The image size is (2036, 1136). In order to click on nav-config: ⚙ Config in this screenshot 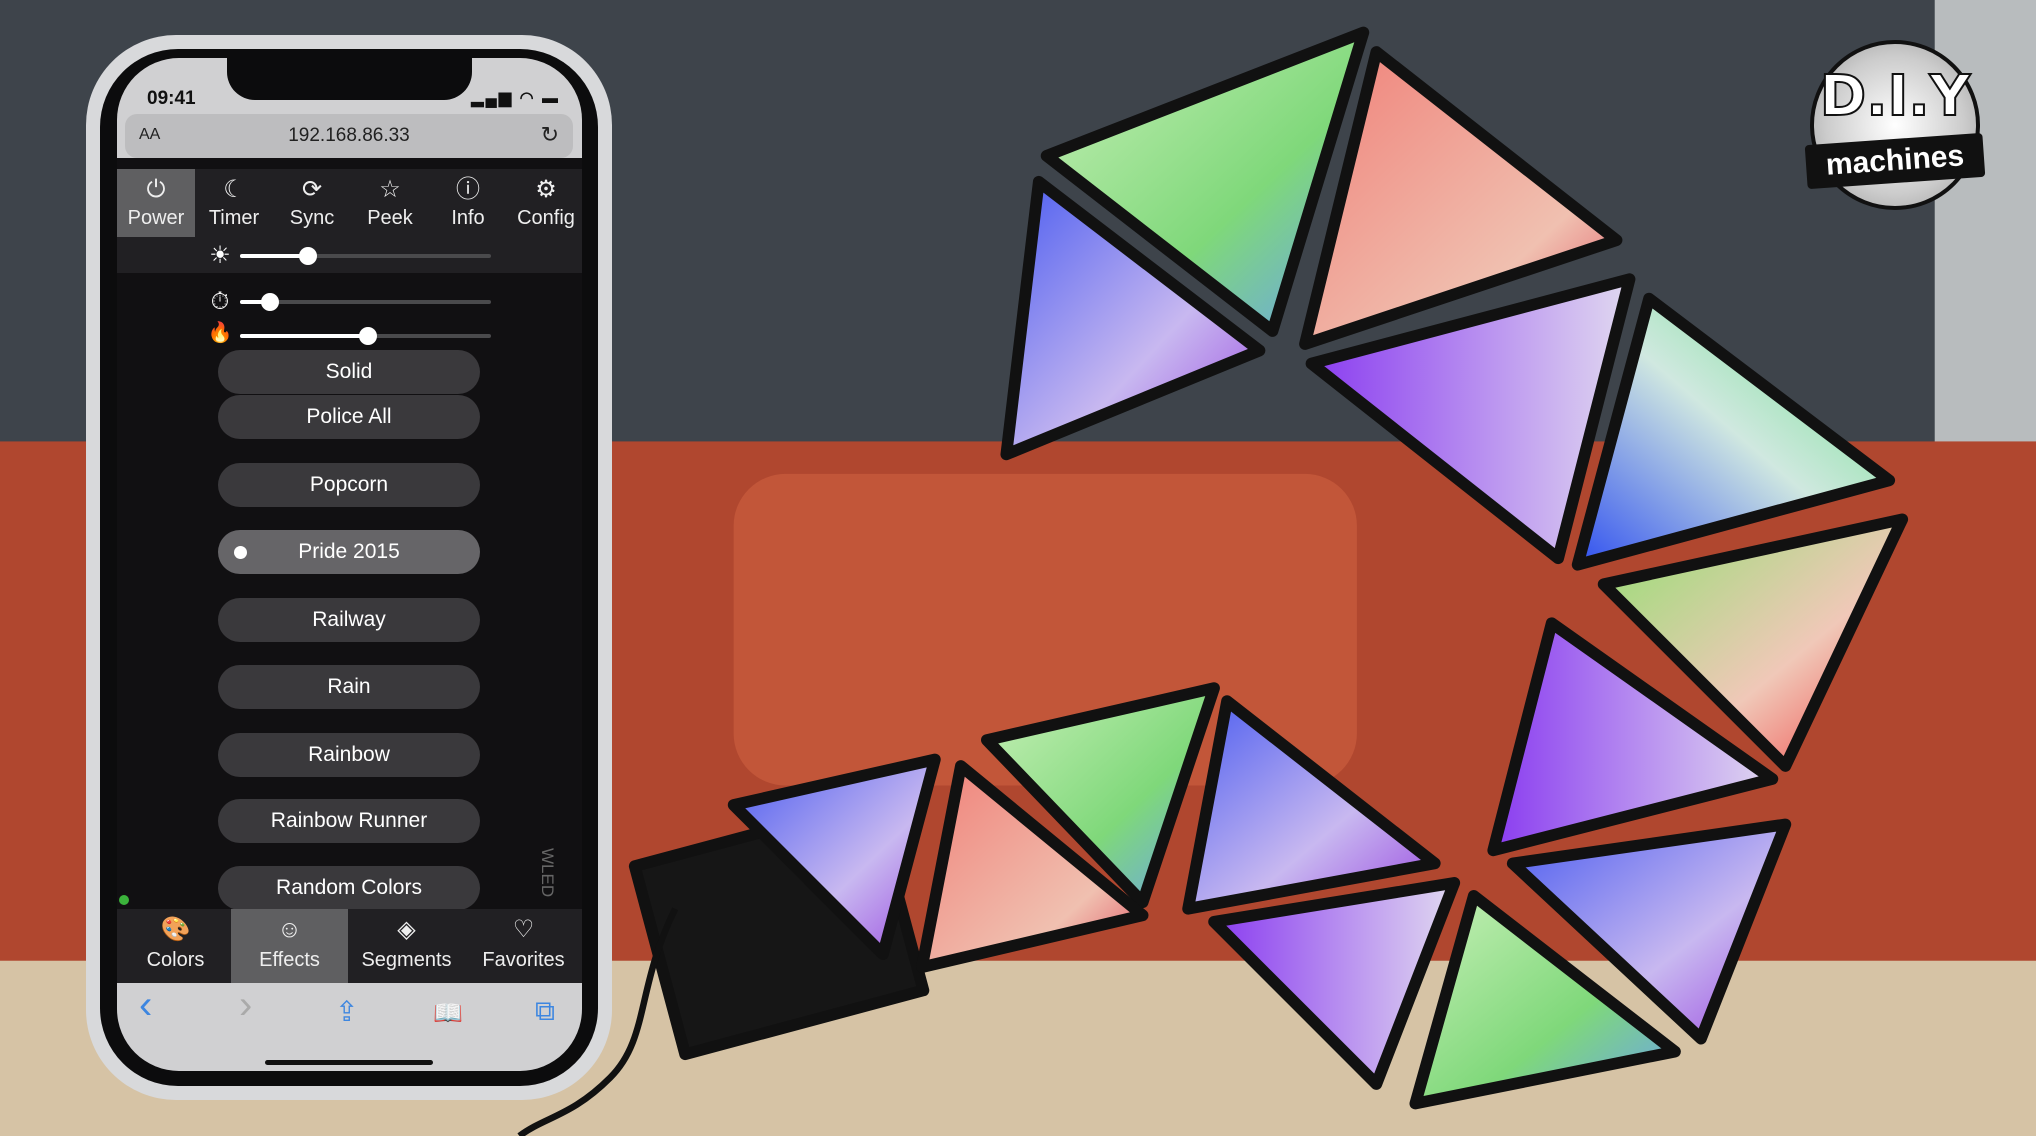, I will do `click(544, 203)`.